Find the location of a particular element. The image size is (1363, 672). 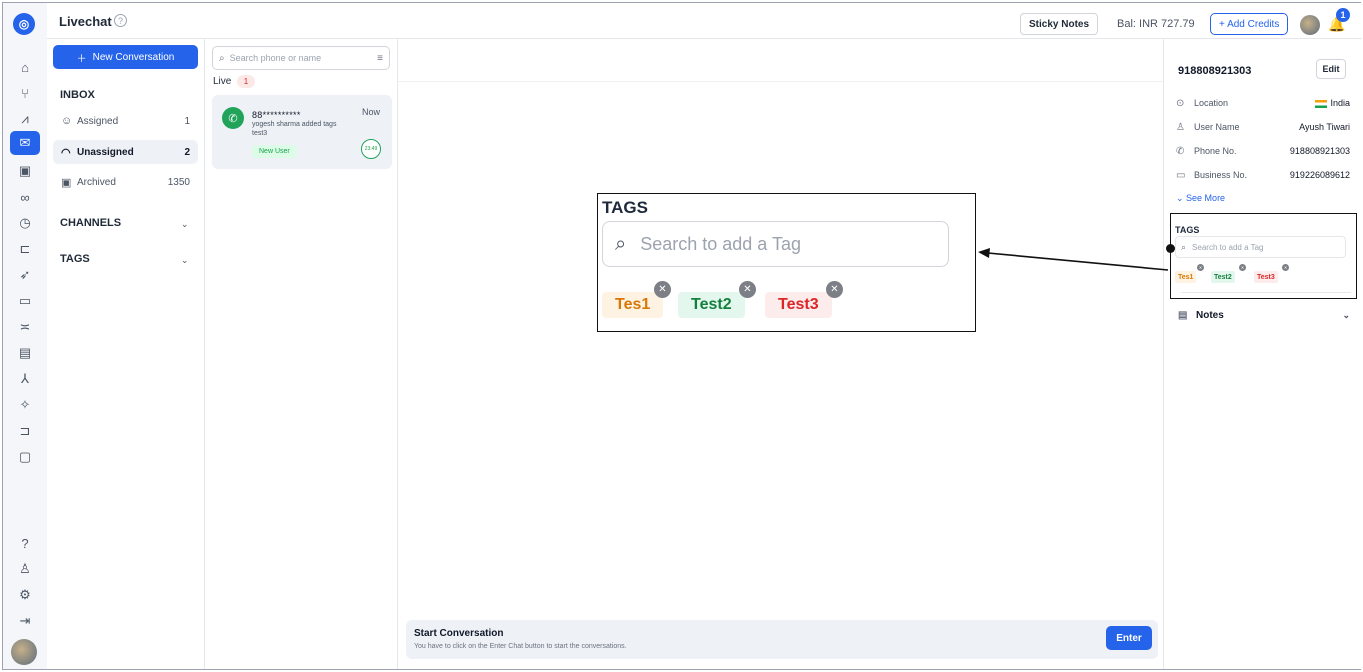

detail-label: Phone No. is located at coordinates (1215, 151).